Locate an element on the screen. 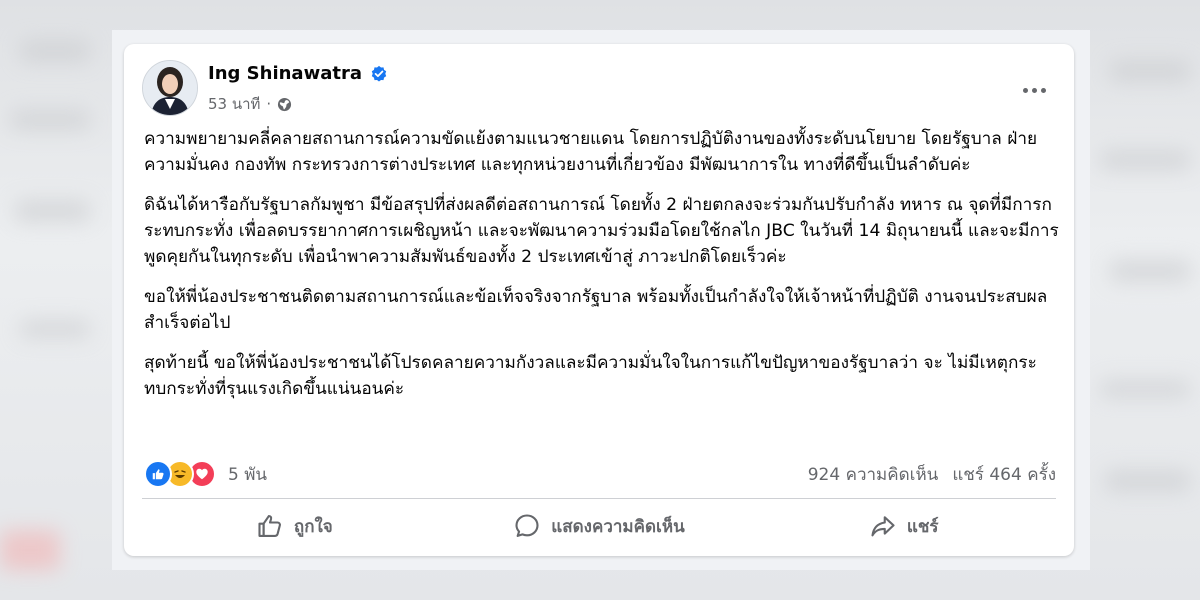  verified-badge-icon is located at coordinates (379, 73).